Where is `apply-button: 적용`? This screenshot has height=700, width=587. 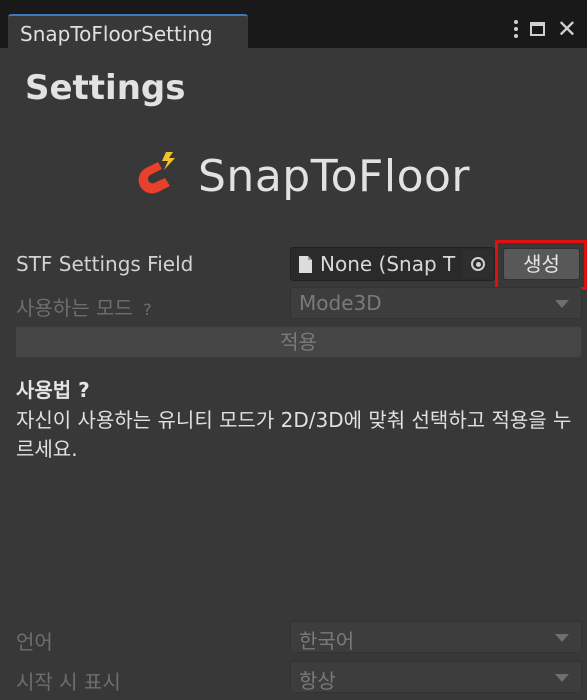
apply-button: 적용 is located at coordinates (298, 342).